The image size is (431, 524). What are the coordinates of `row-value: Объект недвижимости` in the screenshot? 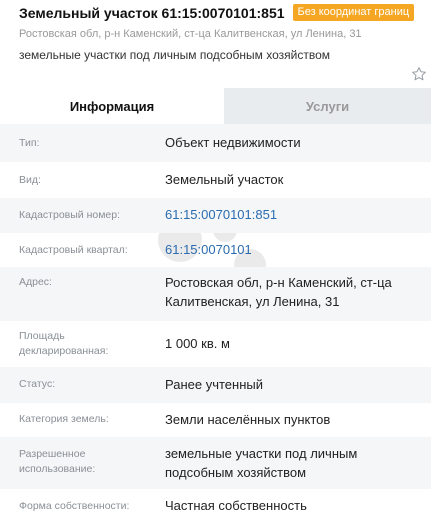 It's located at (233, 142).